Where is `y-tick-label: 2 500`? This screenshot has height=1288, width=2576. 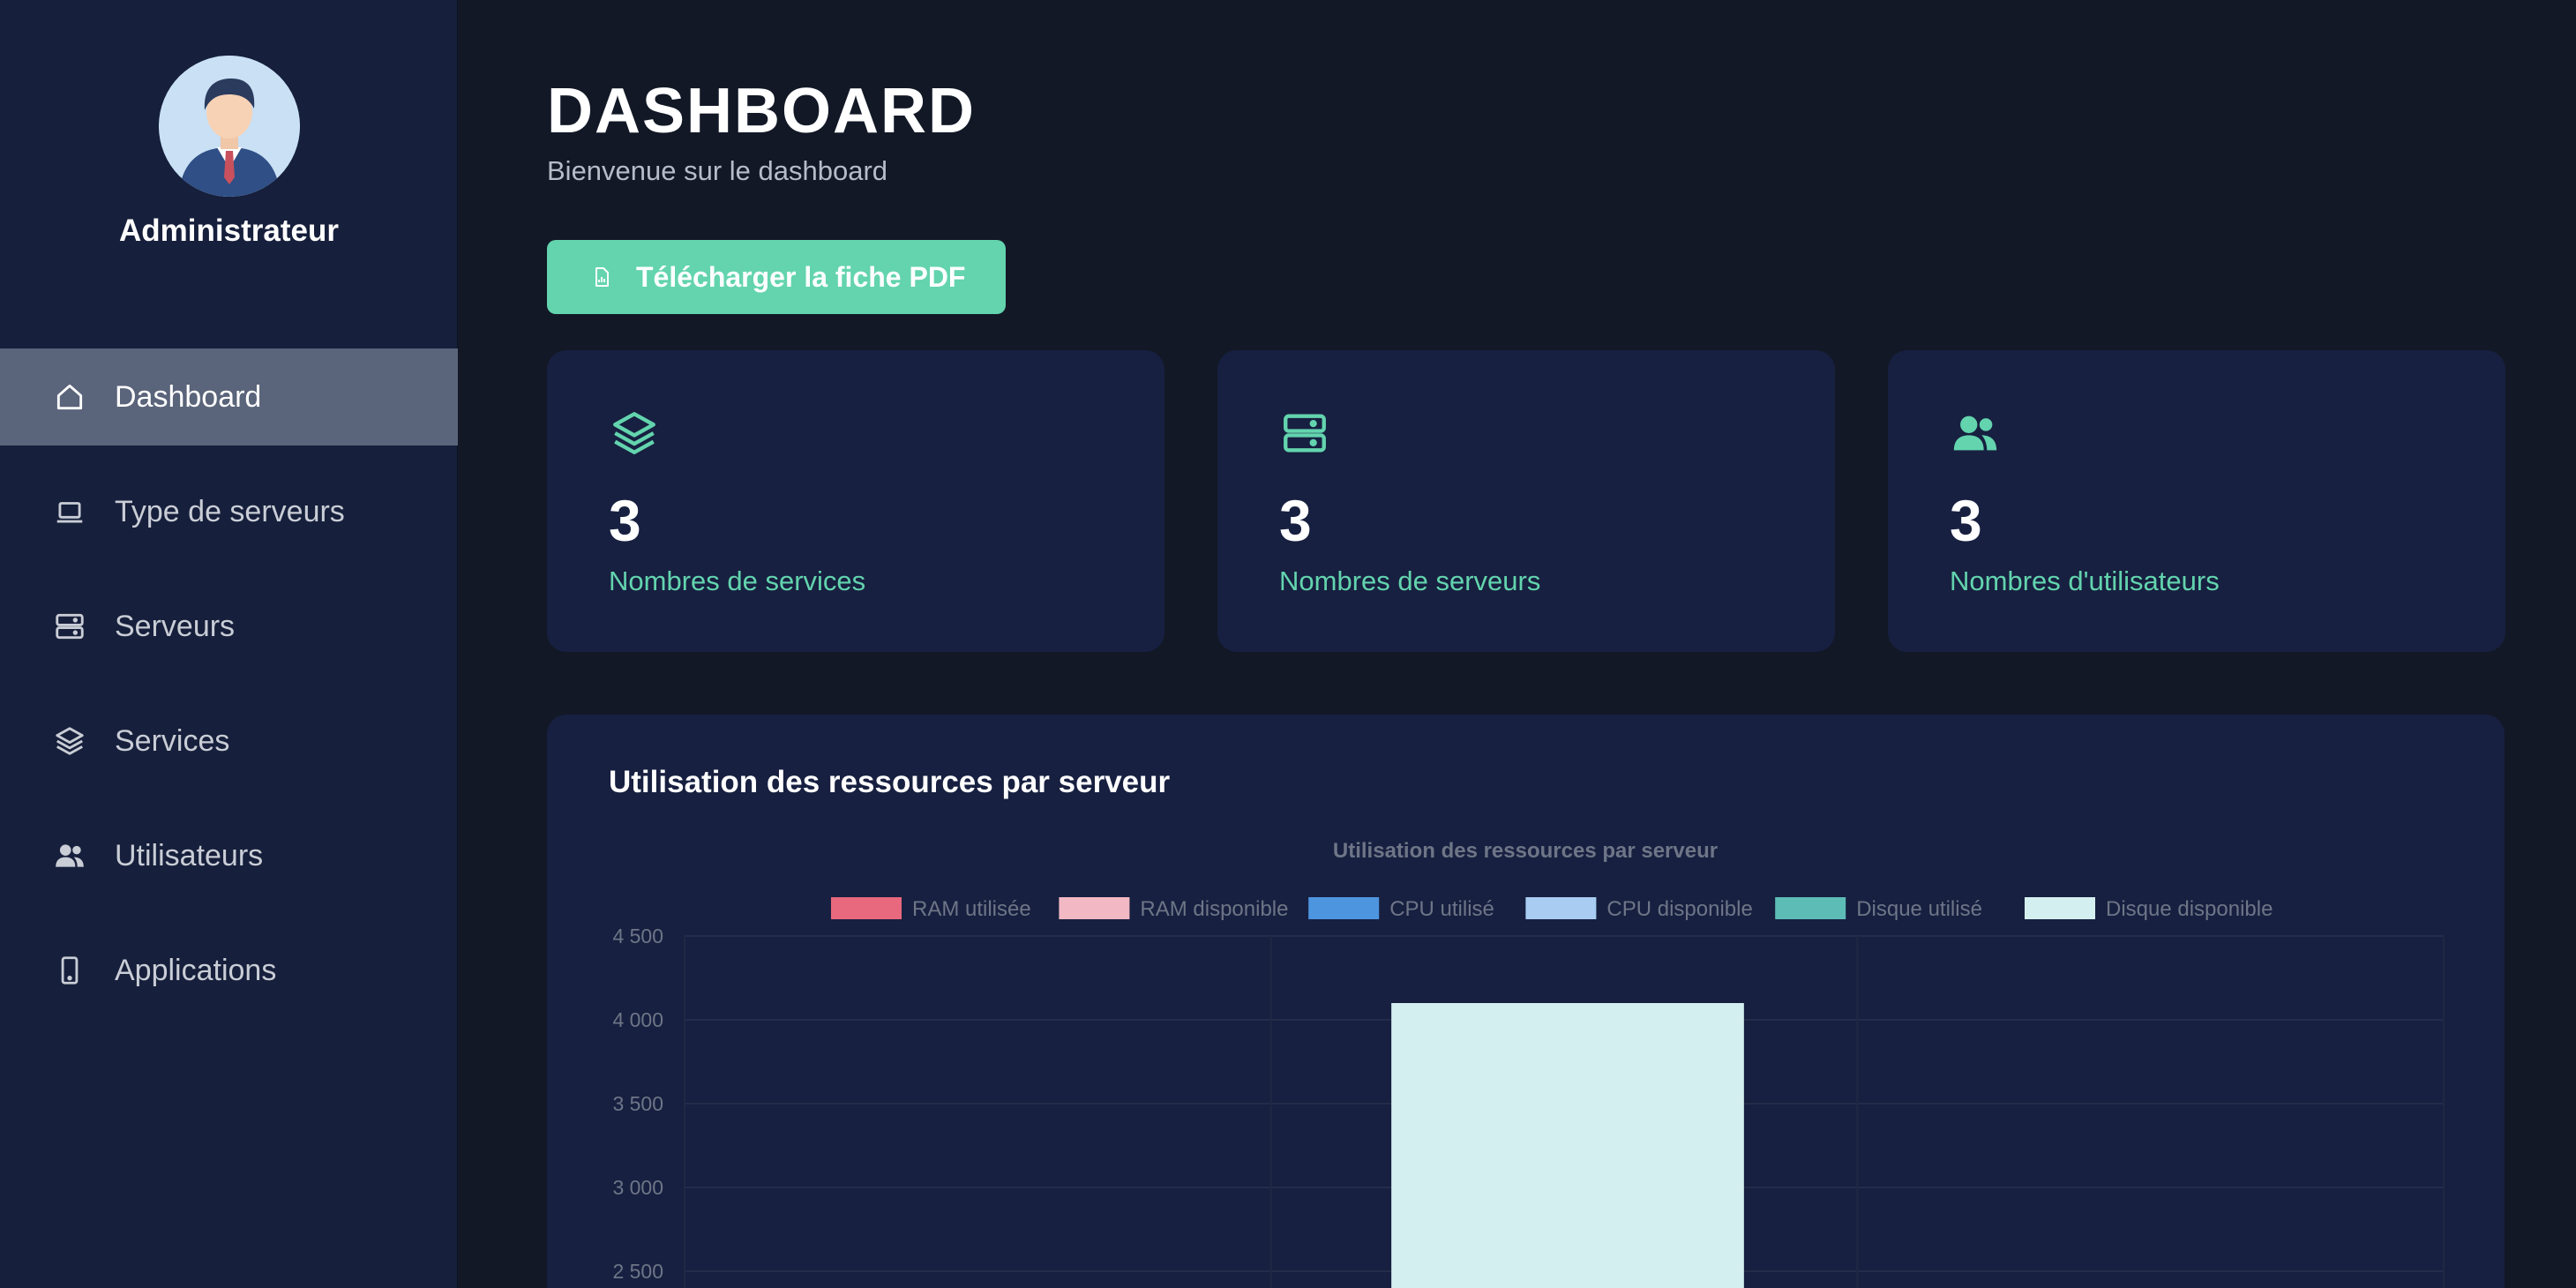
y-tick-label: 2 500 is located at coordinates (638, 1271).